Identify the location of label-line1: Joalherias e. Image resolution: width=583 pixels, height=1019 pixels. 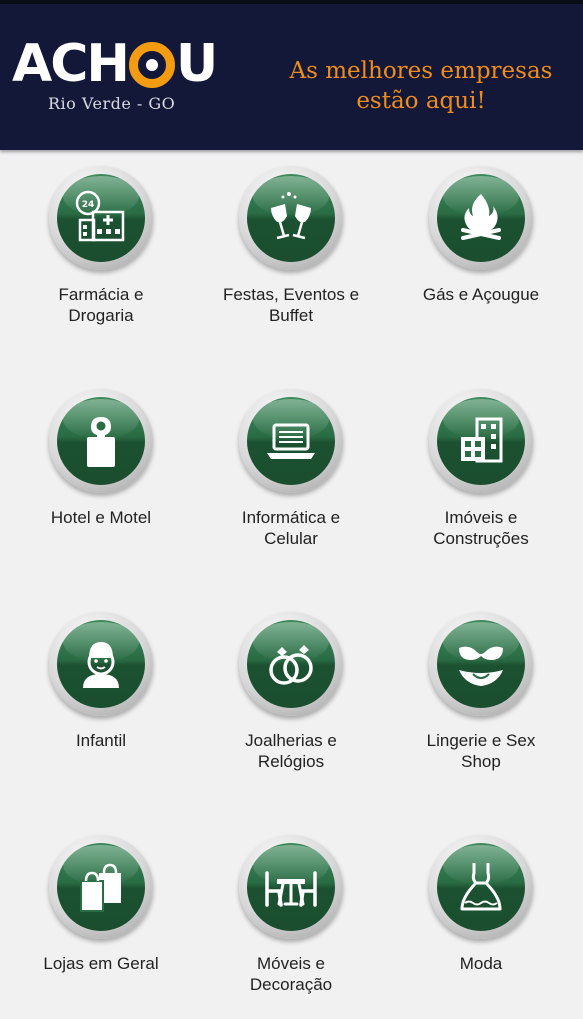
(291, 740).